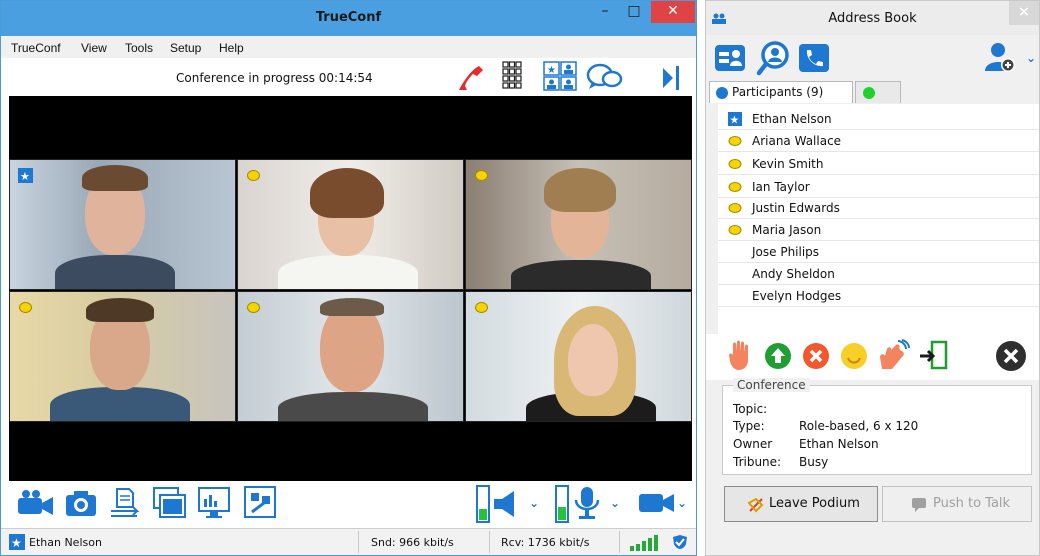 The height and width of the screenshot is (556, 1040). What do you see at coordinates (814, 462) in the screenshot?
I see `tribune-value: Busy` at bounding box center [814, 462].